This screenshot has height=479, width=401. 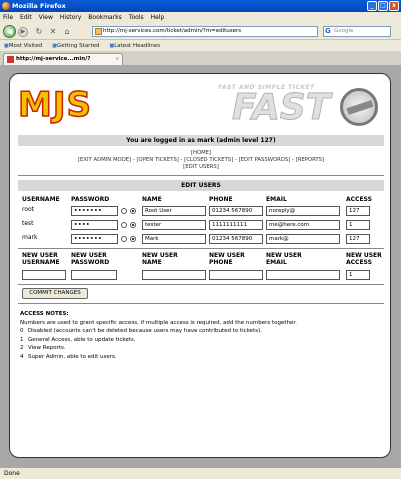 I want to click on radio-off-test, so click(x=124, y=225).